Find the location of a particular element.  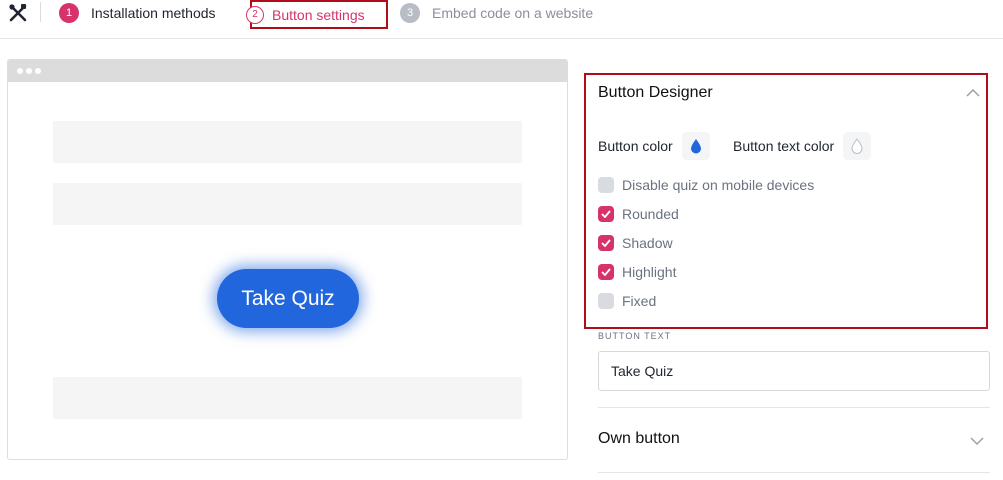

option-rounded: Rounded is located at coordinates (638, 214).